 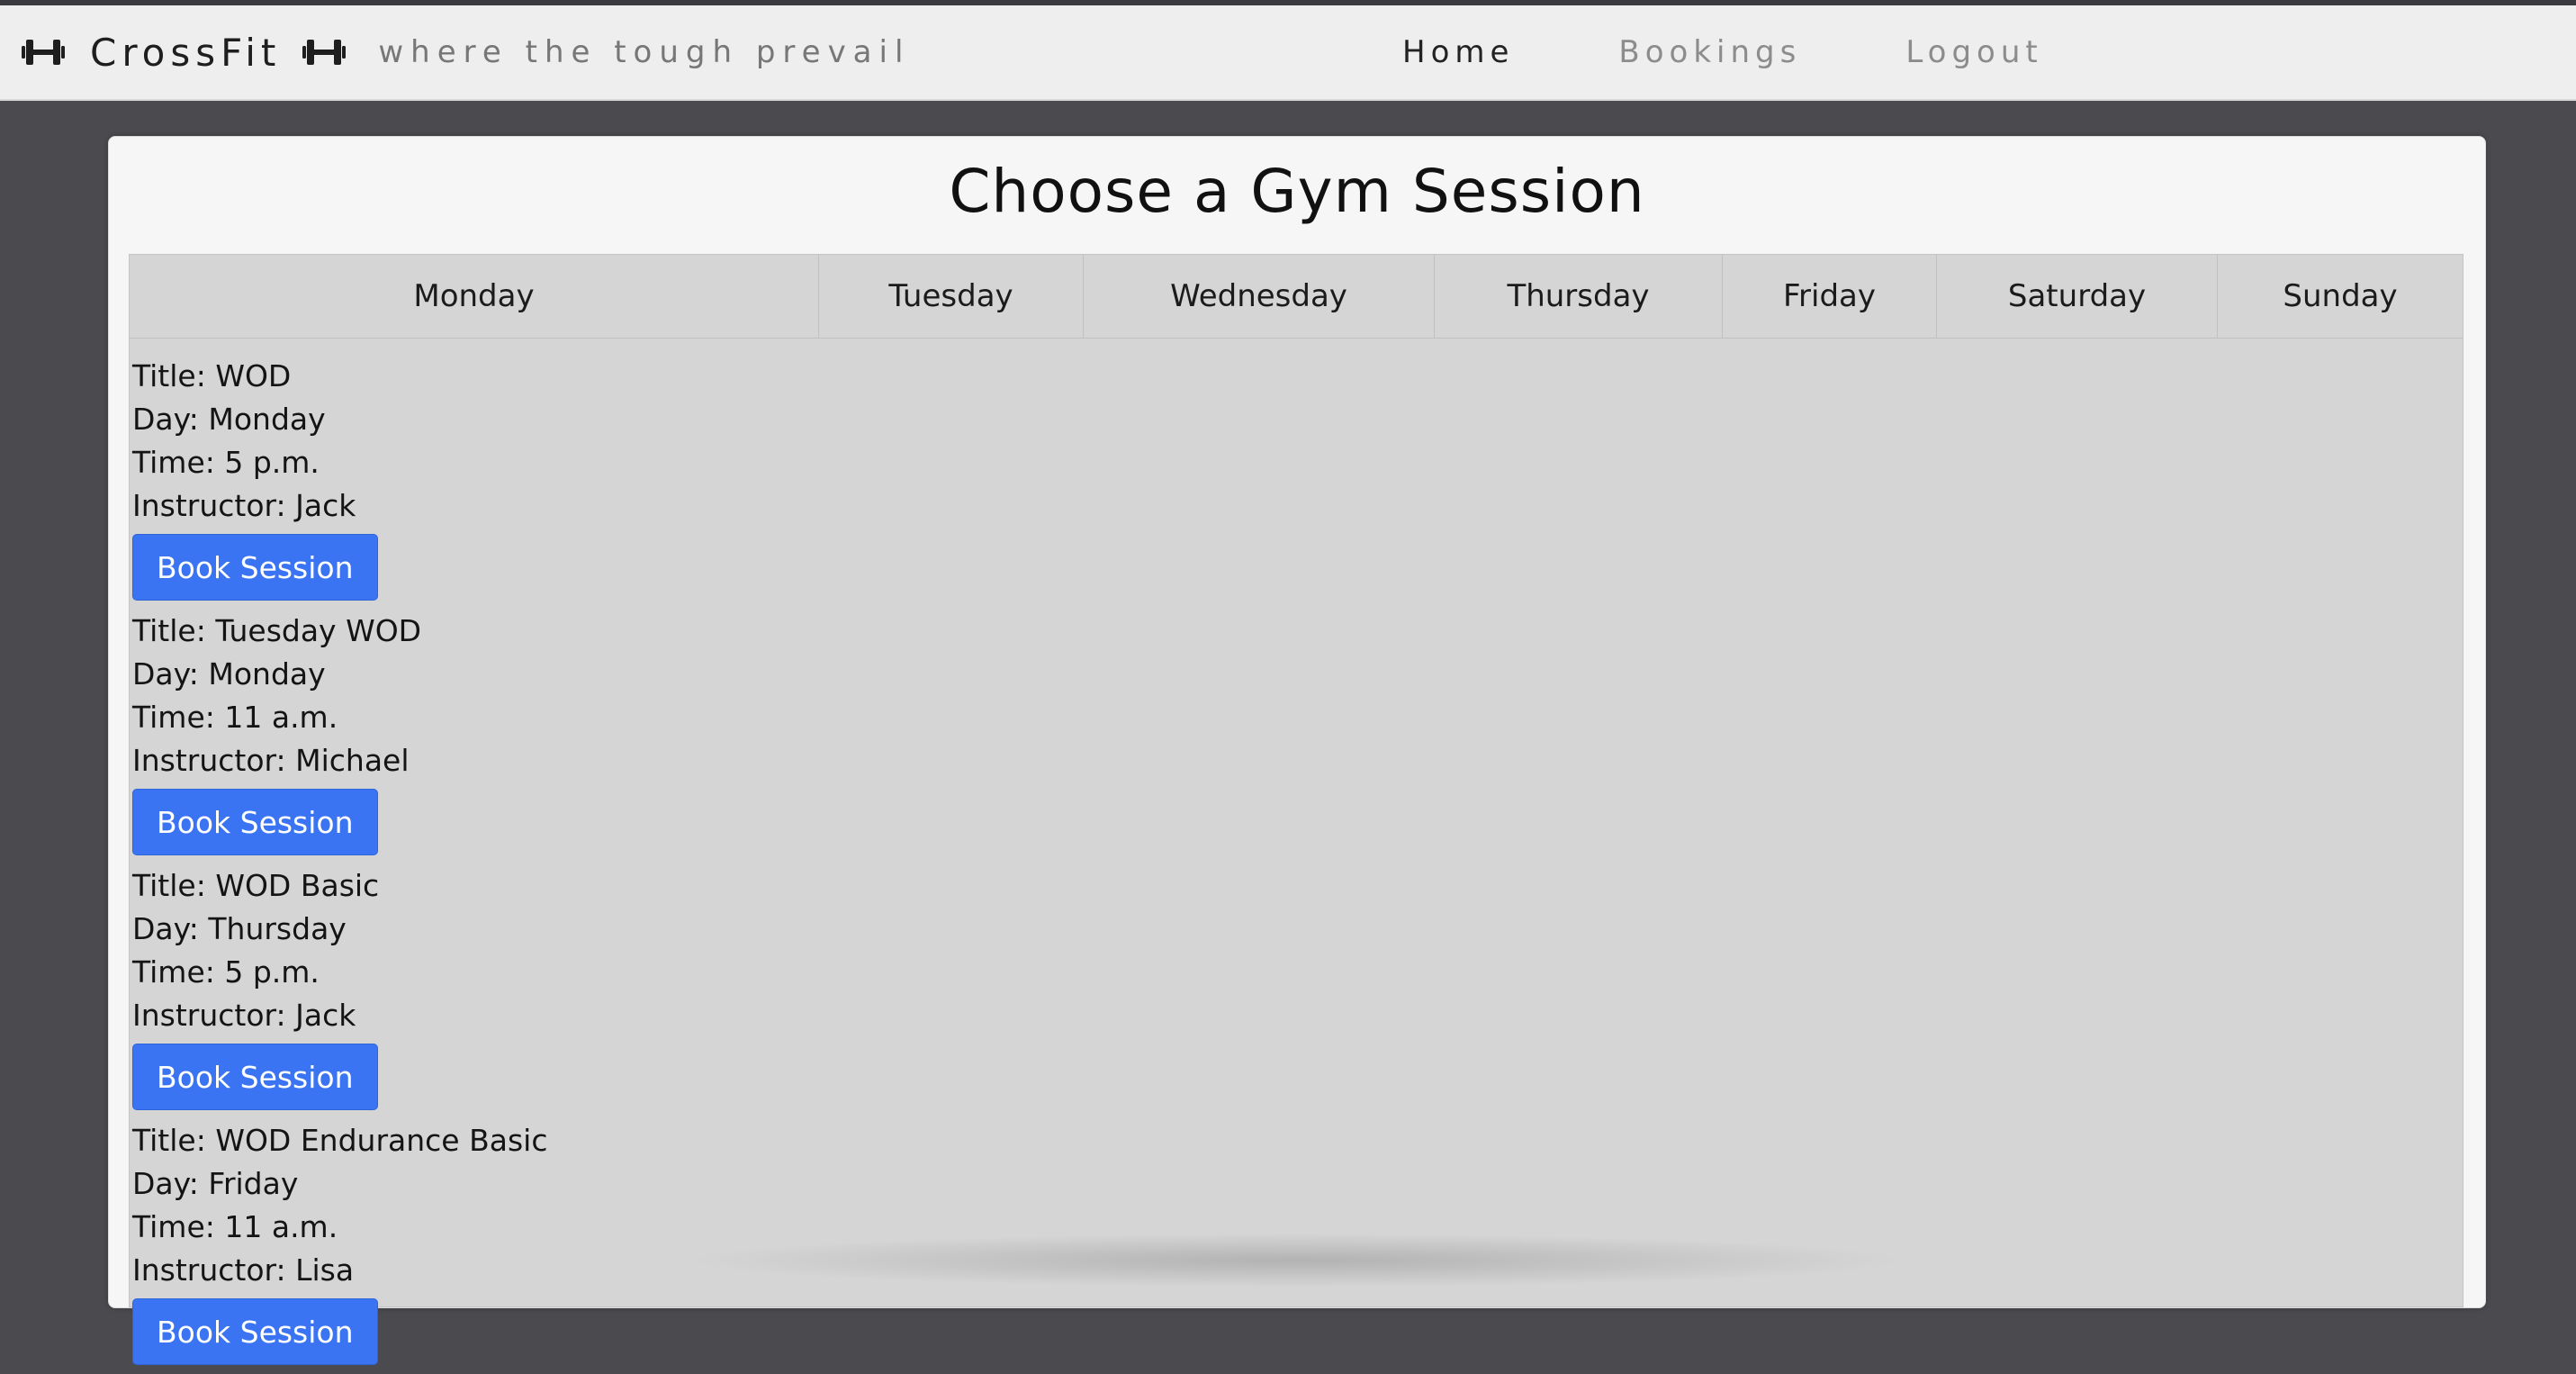 What do you see at coordinates (256, 885) in the screenshot?
I see `session-title: Title: WOD Basic` at bounding box center [256, 885].